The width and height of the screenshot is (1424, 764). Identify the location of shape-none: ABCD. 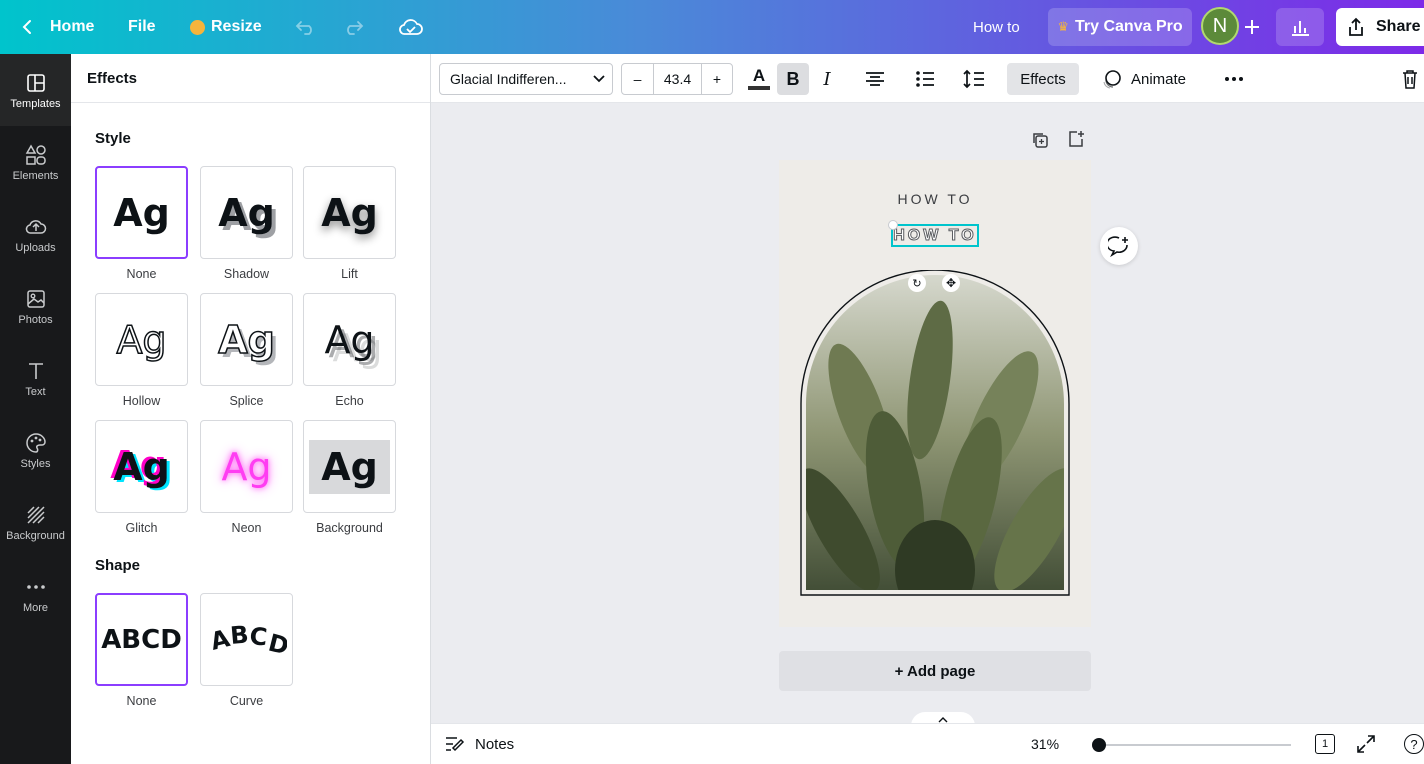
(141, 639).